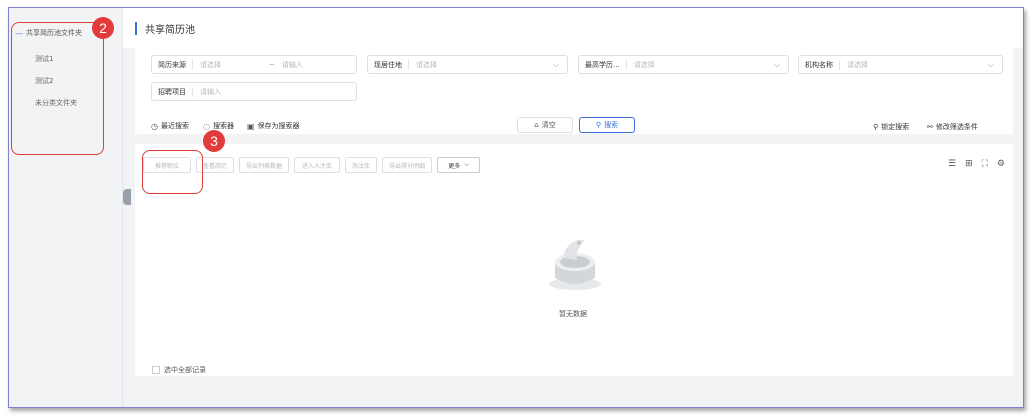 Image resolution: width=1034 pixels, height=419 pixels. Describe the element at coordinates (819, 64) in the screenshot. I see `org-label: 机构名称` at that location.